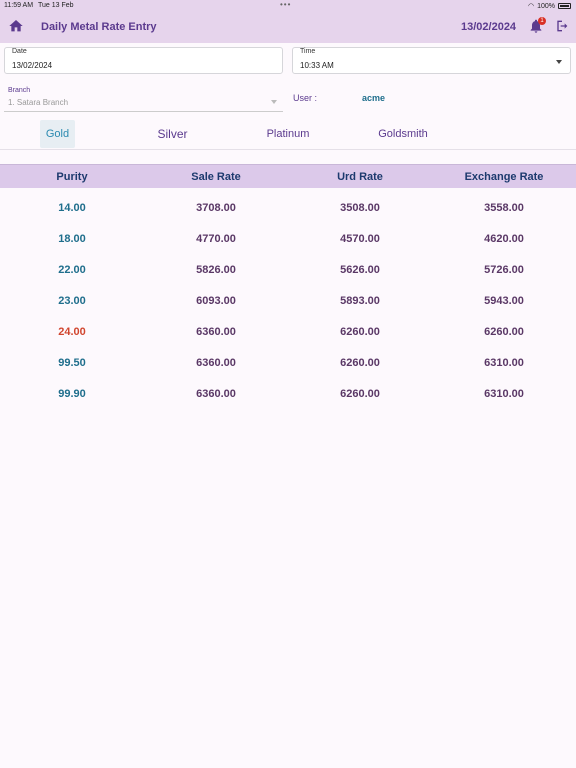 The width and height of the screenshot is (576, 768). What do you see at coordinates (216, 270) in the screenshot?
I see `sale-rate-cell: 5826.00` at bounding box center [216, 270].